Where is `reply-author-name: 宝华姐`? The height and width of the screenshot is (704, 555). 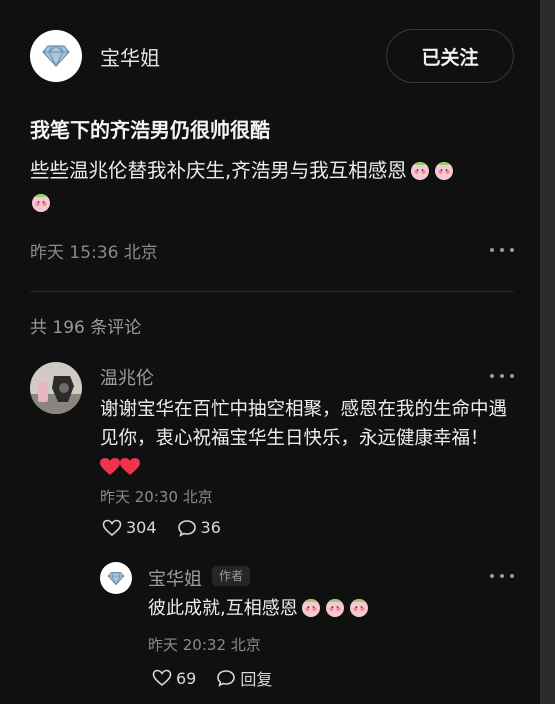 reply-author-name: 宝华姐 is located at coordinates (175, 578).